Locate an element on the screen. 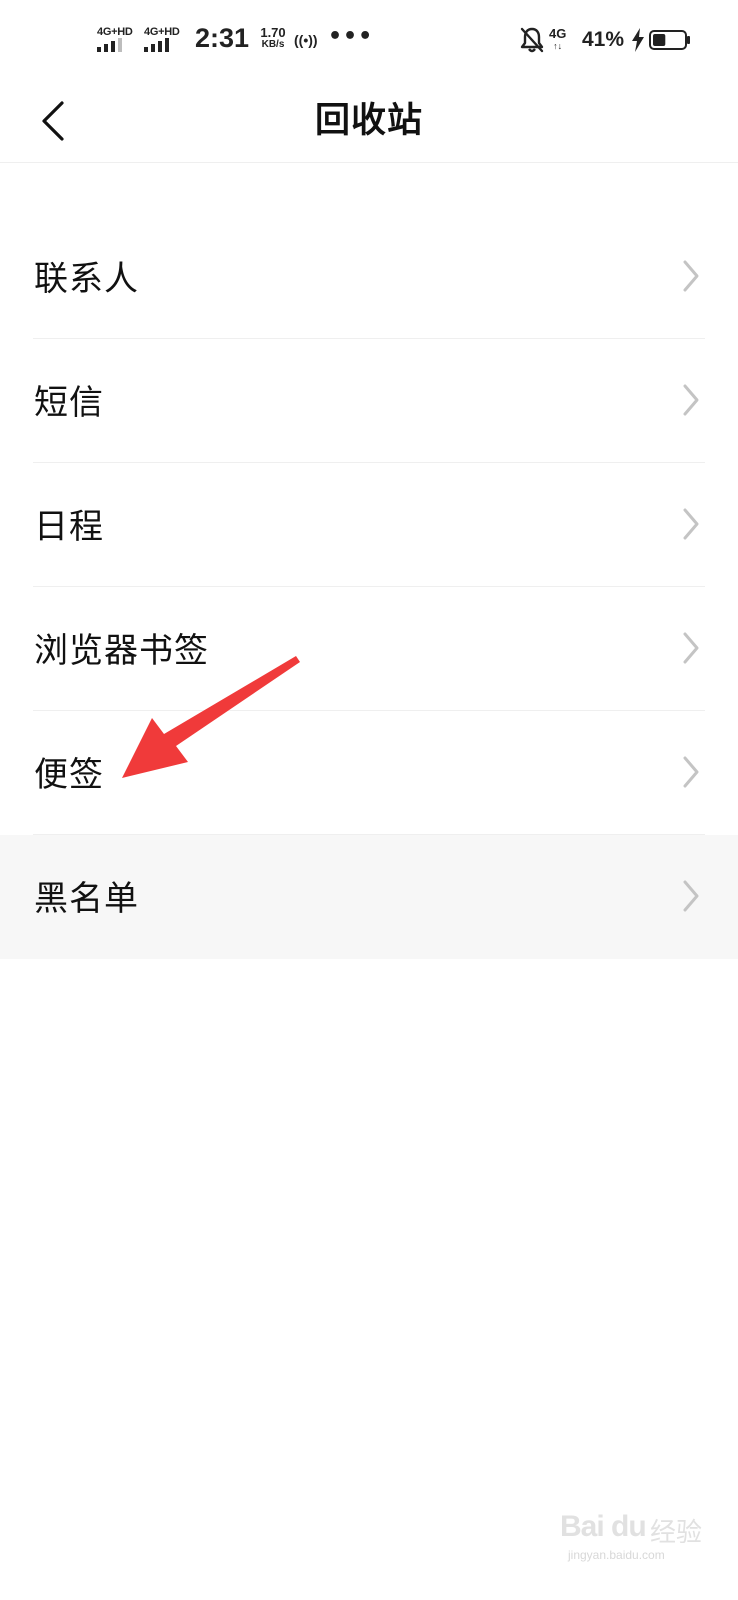 The width and height of the screenshot is (738, 1600). watermark-brand: 经验 is located at coordinates (676, 1533).